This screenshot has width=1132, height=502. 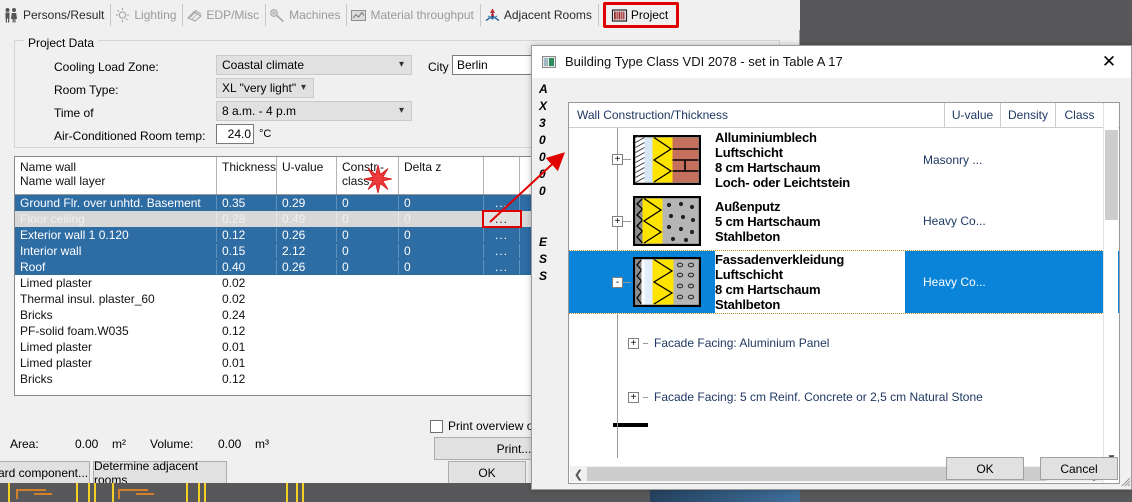 What do you see at coordinates (160, 473) in the screenshot?
I see `determine-adjacent-rooms-button: Determine adjacent rooms` at bounding box center [160, 473].